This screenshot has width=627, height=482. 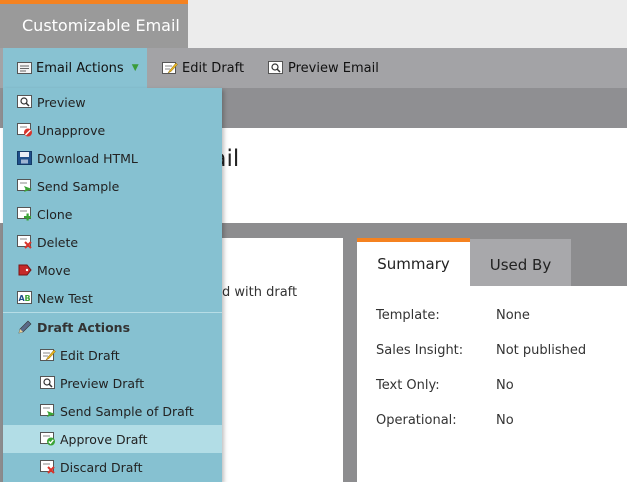 I want to click on menu-item-discard-draft: Discard Draft, so click(x=112, y=467).